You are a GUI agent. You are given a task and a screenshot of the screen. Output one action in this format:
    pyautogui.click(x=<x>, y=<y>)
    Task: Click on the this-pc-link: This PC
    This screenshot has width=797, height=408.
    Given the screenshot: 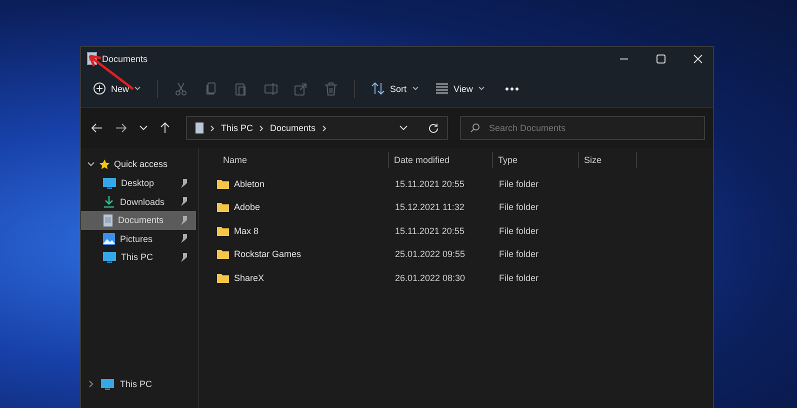 What is the action you would take?
    pyautogui.click(x=136, y=384)
    